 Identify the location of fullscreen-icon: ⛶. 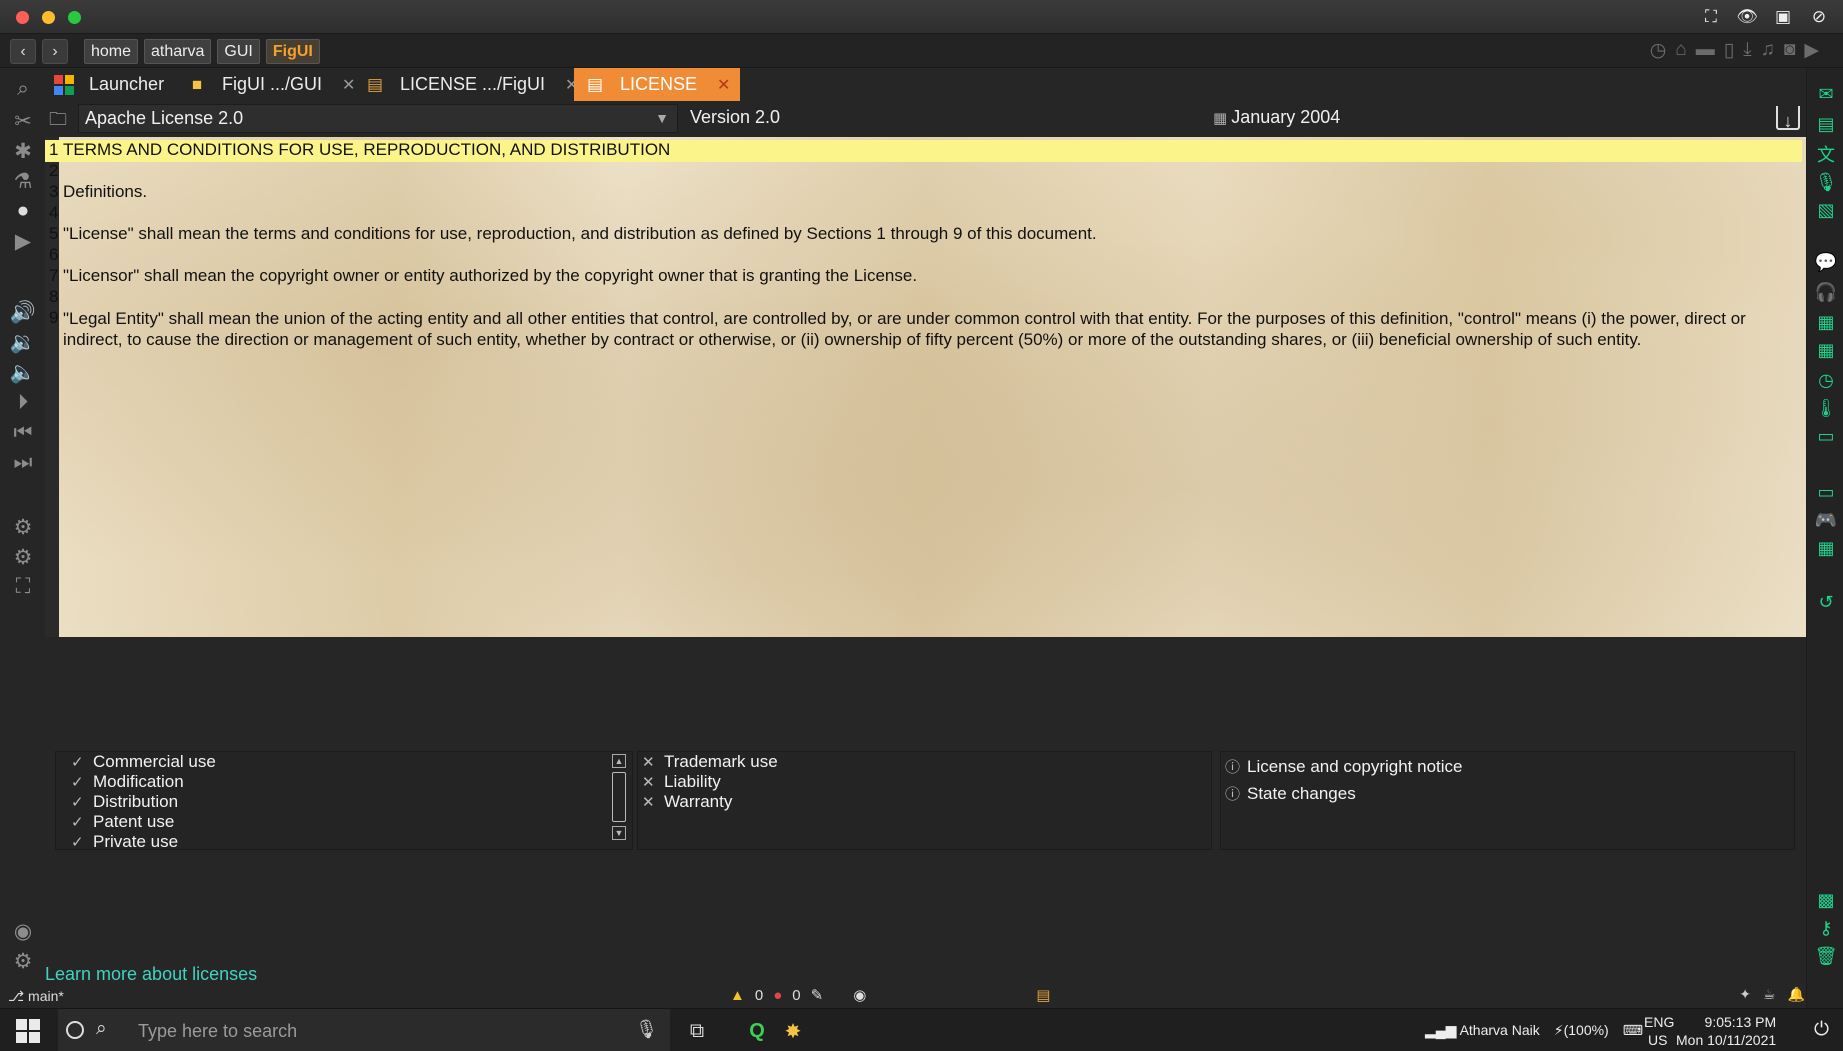
(1711, 17).